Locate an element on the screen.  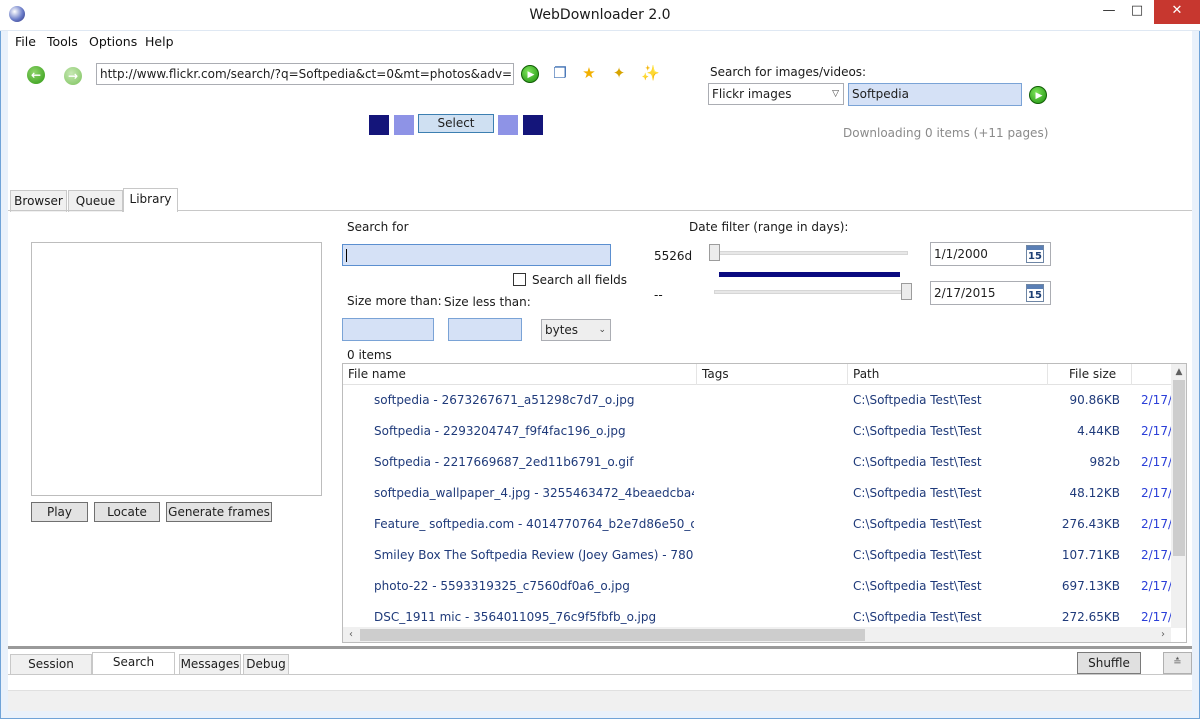
cell-file-size: 107.71KB is located at coordinates (1090, 555).